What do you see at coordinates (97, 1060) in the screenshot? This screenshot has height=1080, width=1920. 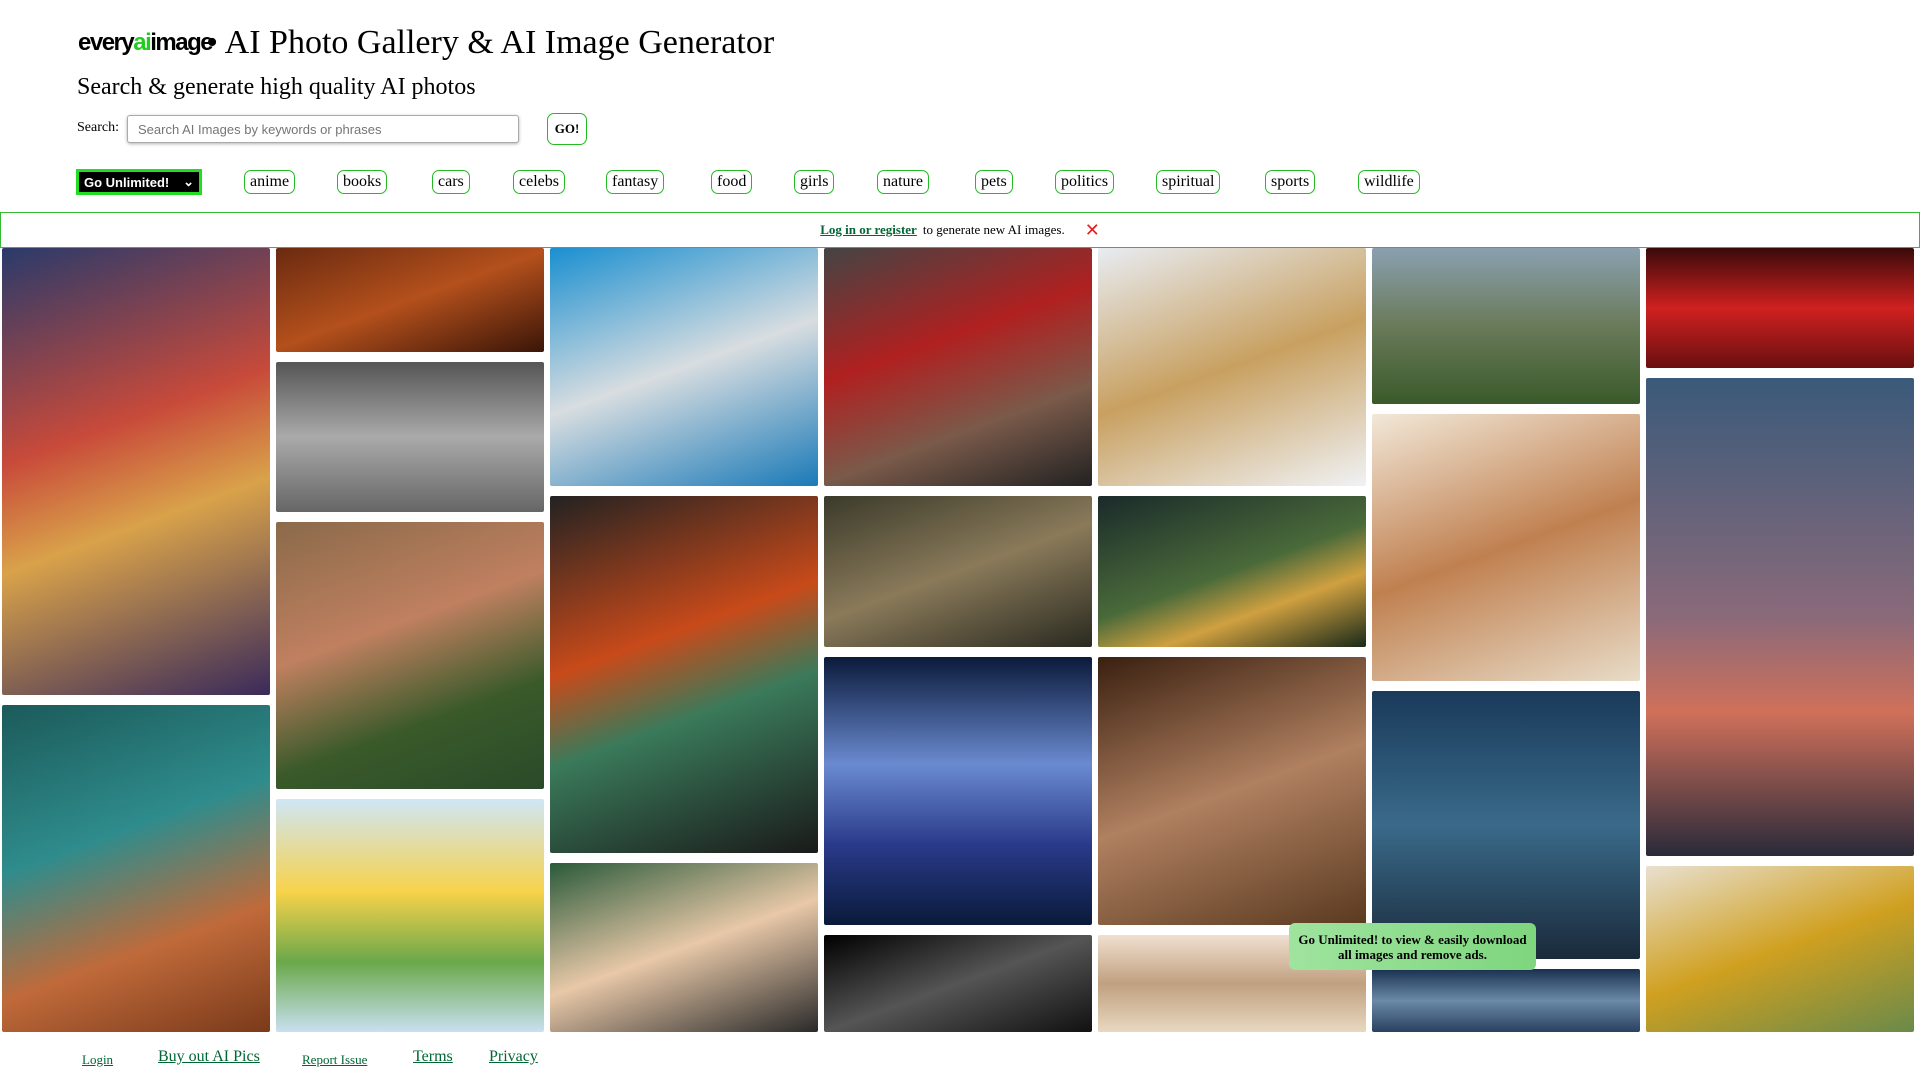 I see `footer-link-login: Login` at bounding box center [97, 1060].